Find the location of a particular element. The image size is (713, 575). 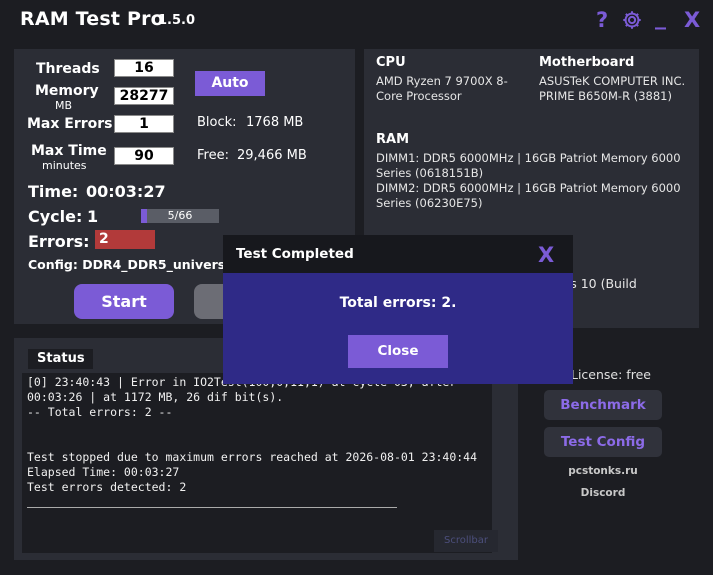

motherboard-heading: Motherboard is located at coordinates (587, 62).